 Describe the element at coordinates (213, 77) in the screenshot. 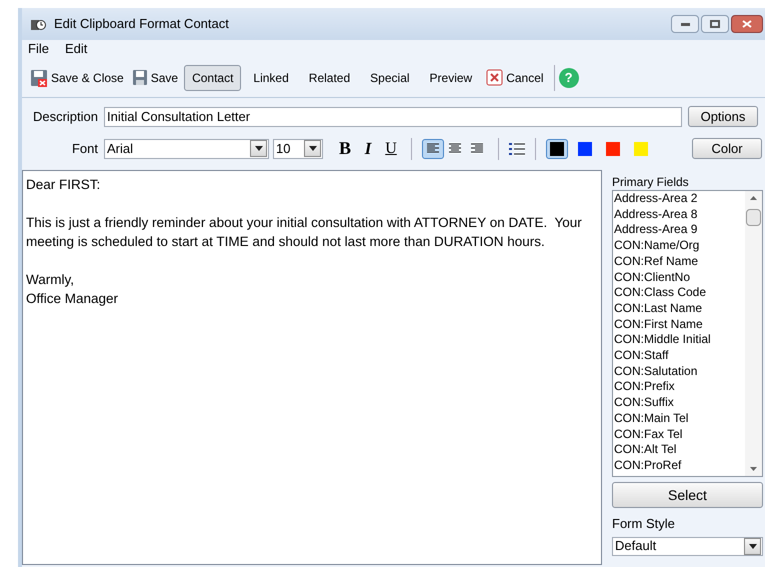

I see `toolbar-tab: Contact` at that location.